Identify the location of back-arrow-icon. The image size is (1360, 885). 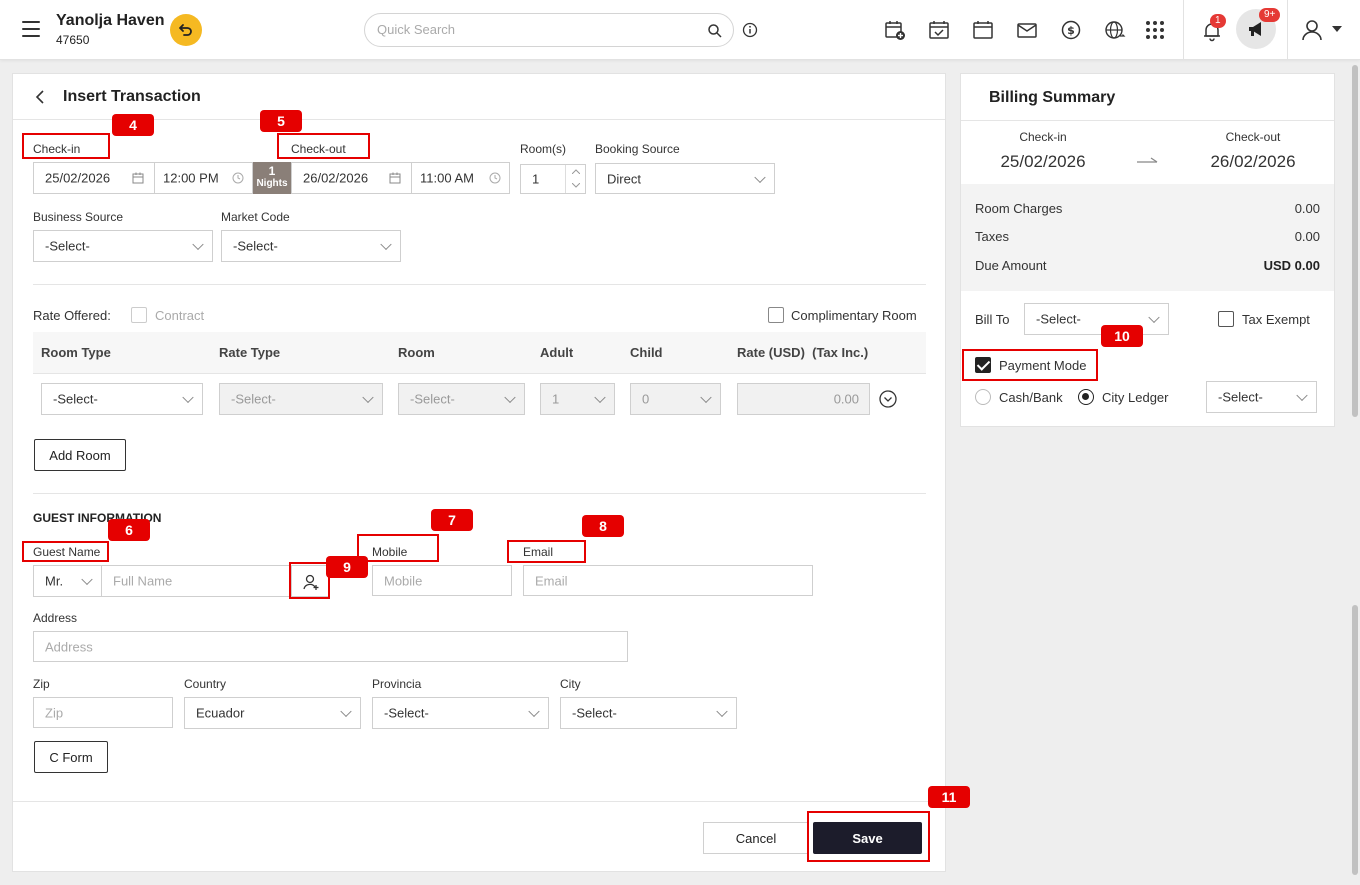
(41, 97).